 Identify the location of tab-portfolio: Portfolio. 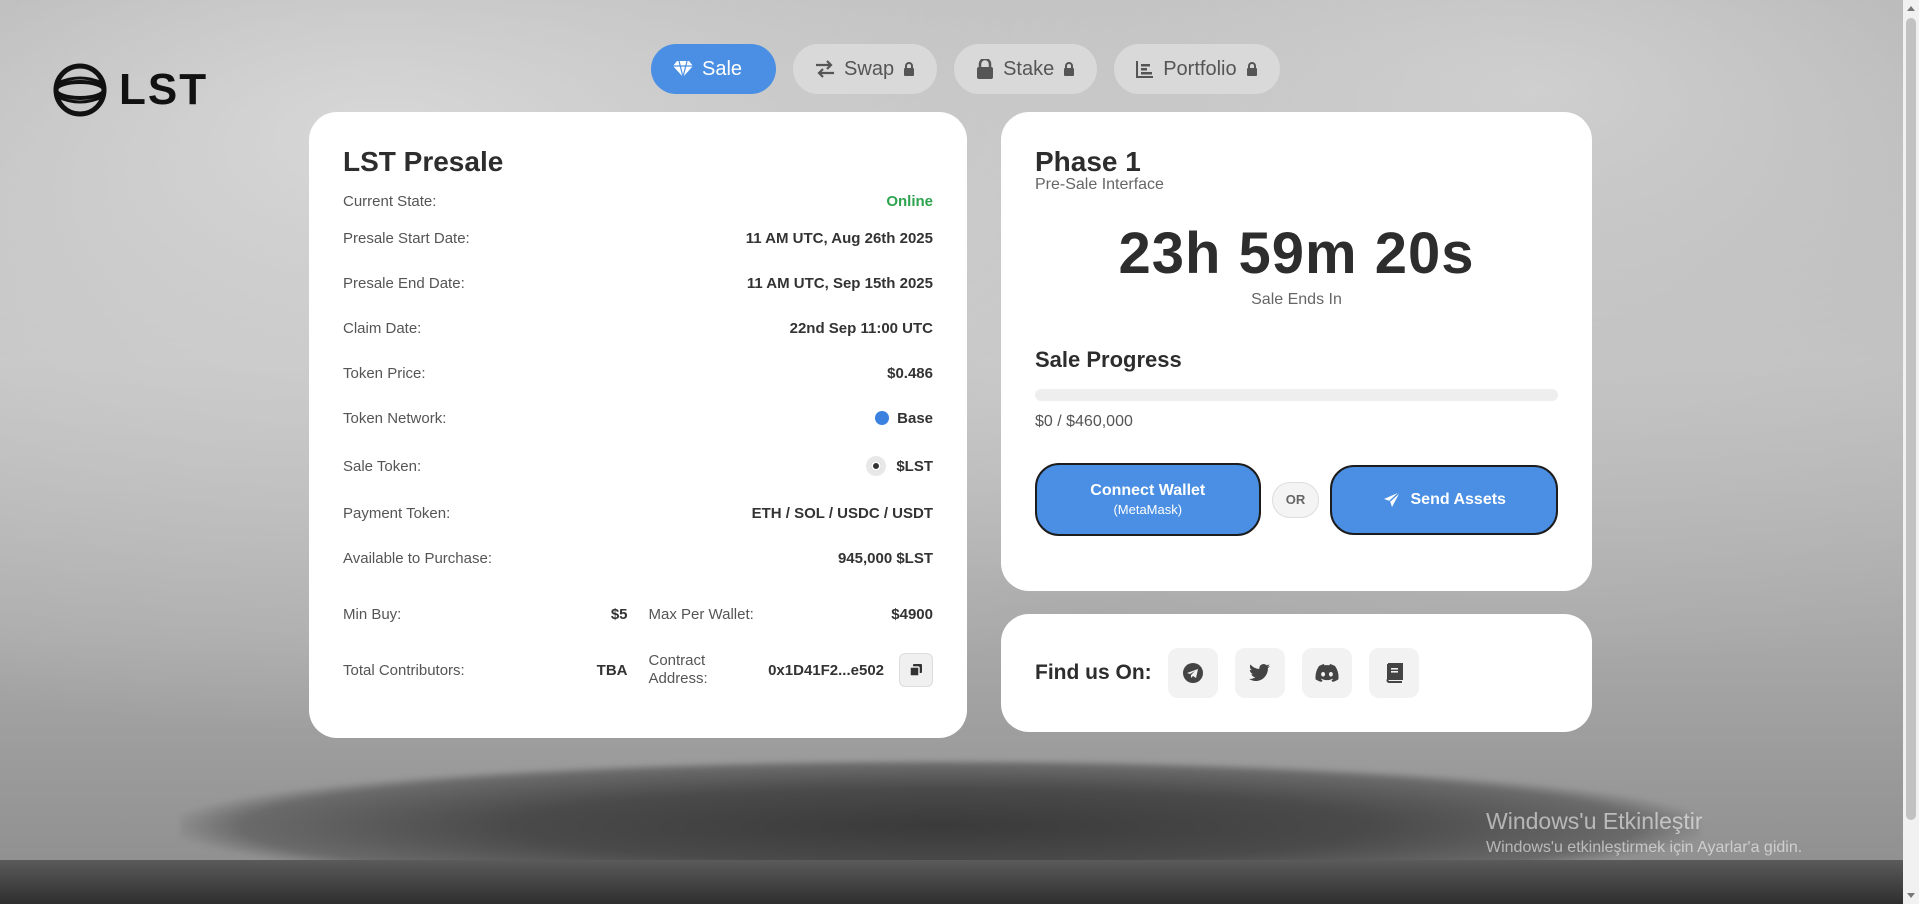
(1197, 69).